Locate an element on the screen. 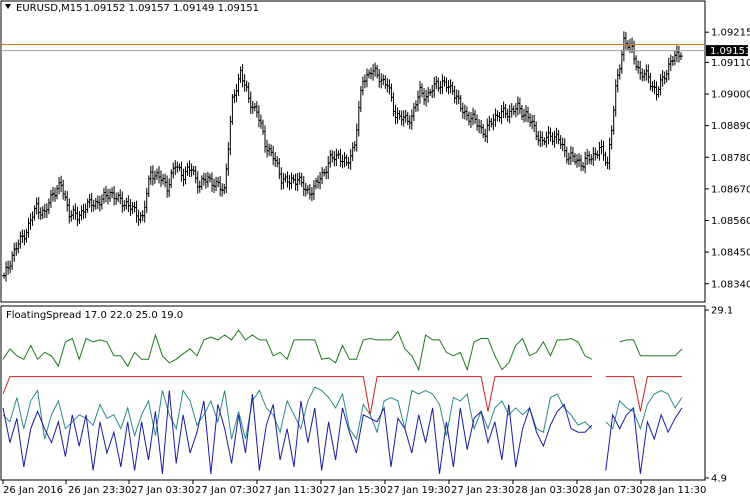 The height and width of the screenshot is (504, 750). time-tick-label: 27 Jan 23:30 is located at coordinates (482, 490).